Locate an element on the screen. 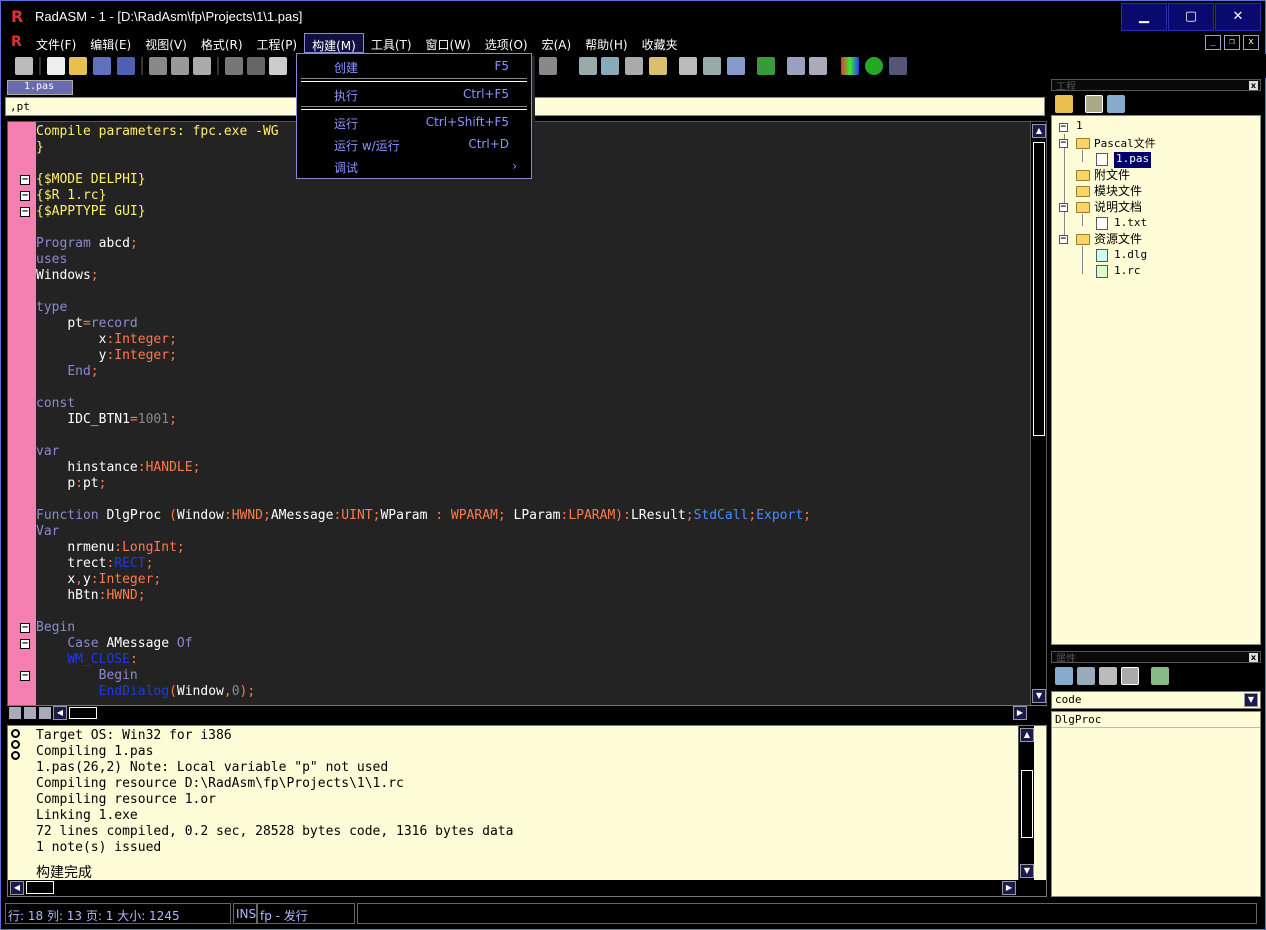 This screenshot has width=1266, height=930. tree-res-dlg: 1.dlg is located at coordinates (1130, 256).